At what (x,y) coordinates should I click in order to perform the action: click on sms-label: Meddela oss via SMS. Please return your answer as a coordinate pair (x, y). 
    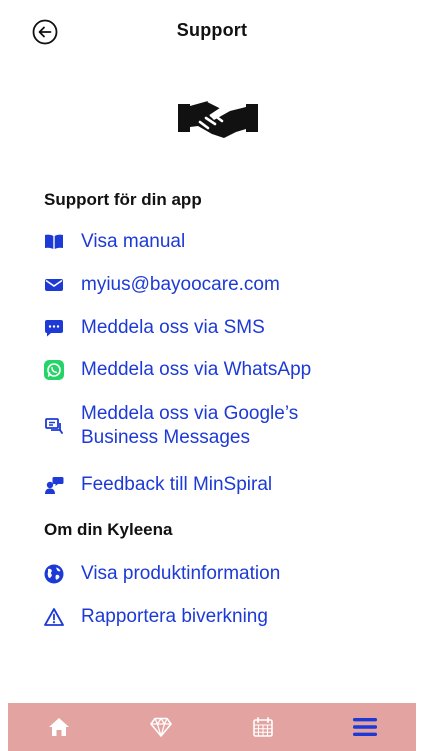
    Looking at the image, I should click on (173, 327).